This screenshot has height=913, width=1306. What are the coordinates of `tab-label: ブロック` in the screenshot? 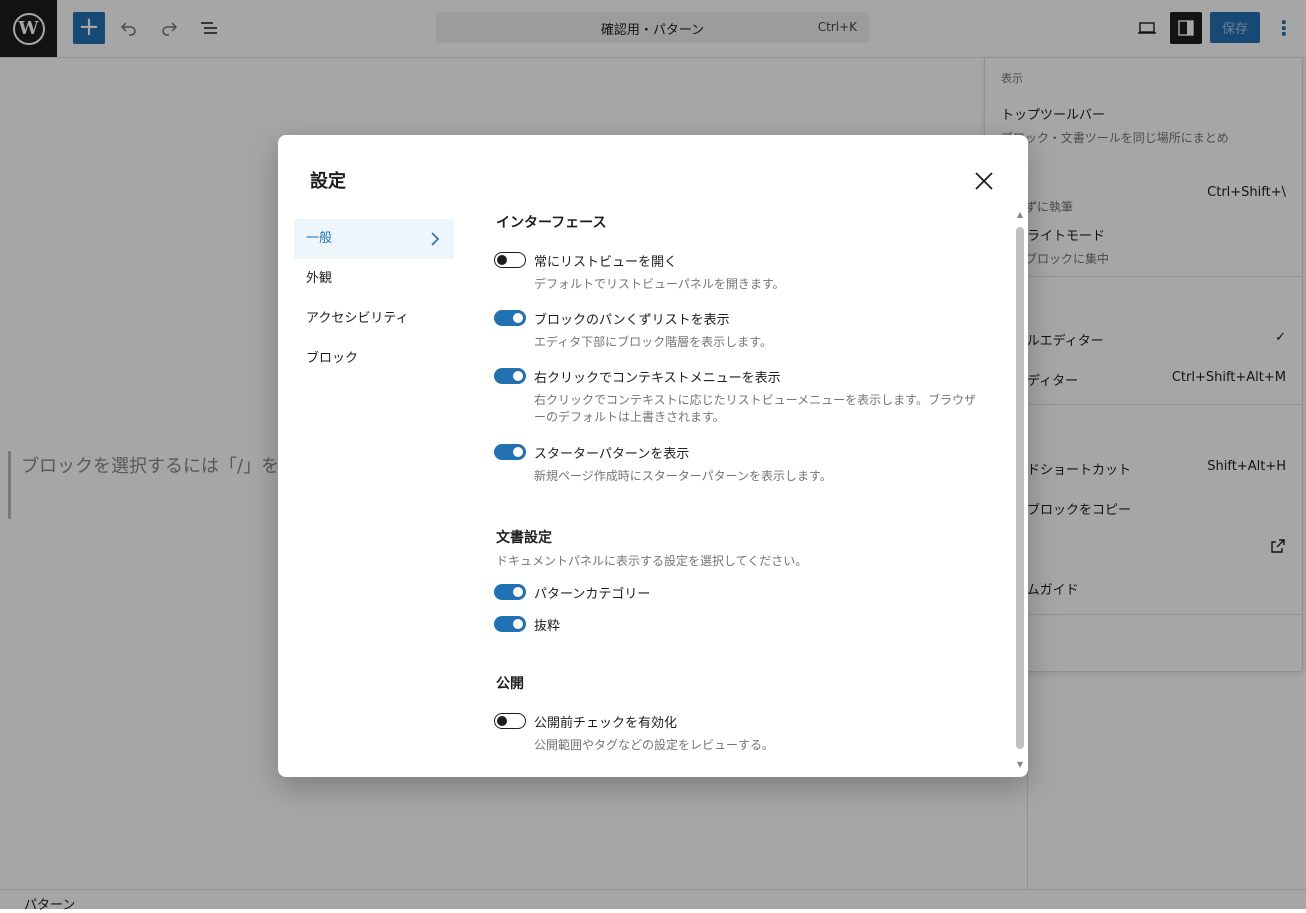 It's located at (332, 358).